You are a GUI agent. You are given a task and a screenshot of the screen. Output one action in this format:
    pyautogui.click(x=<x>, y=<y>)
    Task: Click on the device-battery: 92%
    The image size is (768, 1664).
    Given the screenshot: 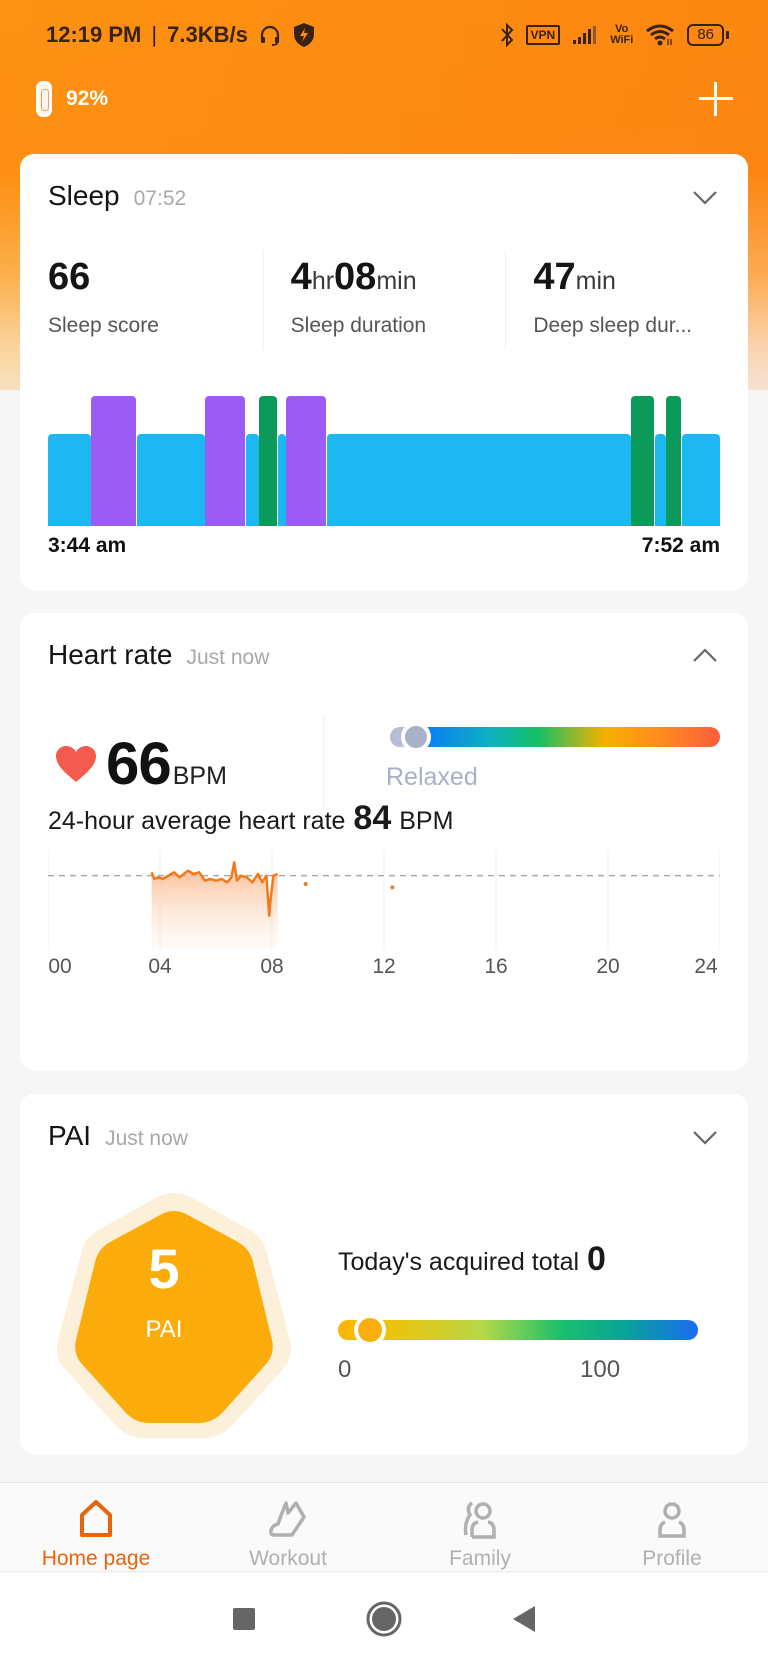 What is the action you would take?
    pyautogui.click(x=87, y=98)
    